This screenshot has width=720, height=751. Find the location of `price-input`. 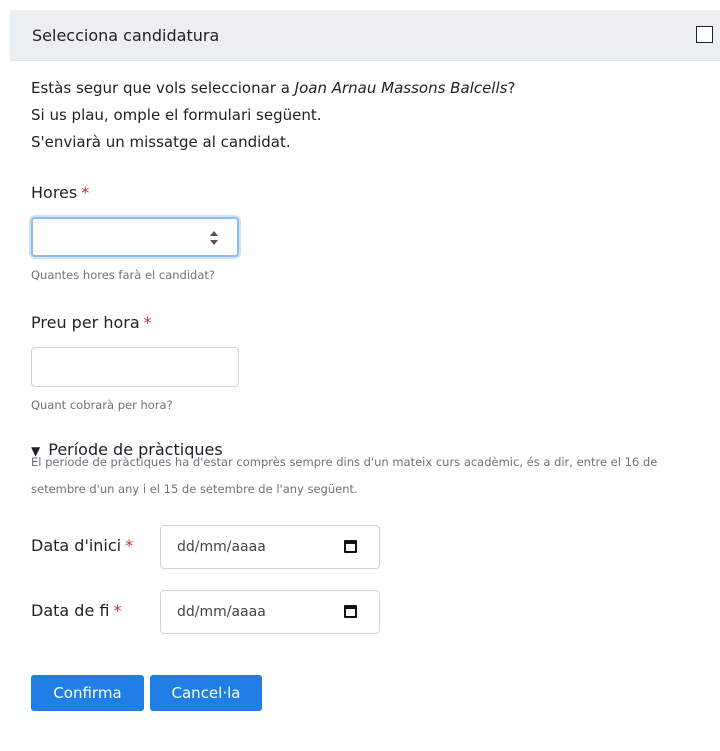

price-input is located at coordinates (135, 367).